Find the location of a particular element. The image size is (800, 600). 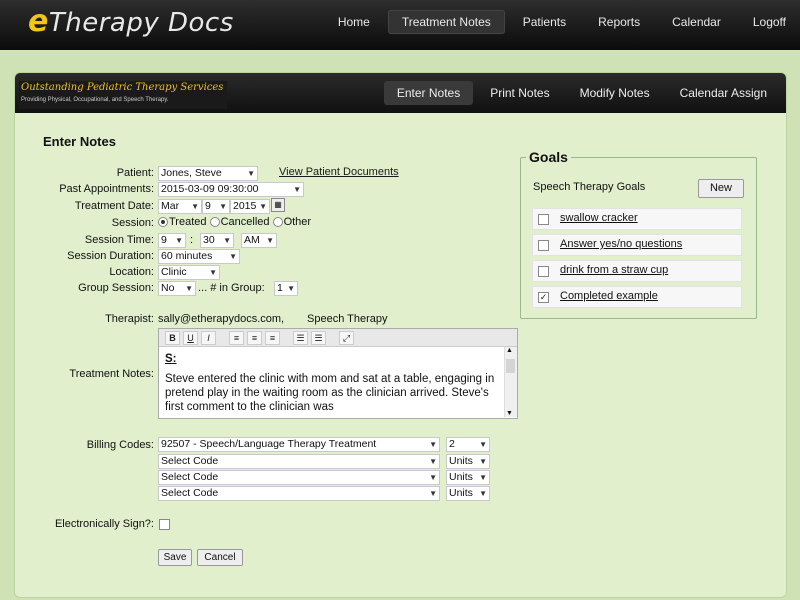

session-ampm-select: AM ▼ is located at coordinates (259, 240).